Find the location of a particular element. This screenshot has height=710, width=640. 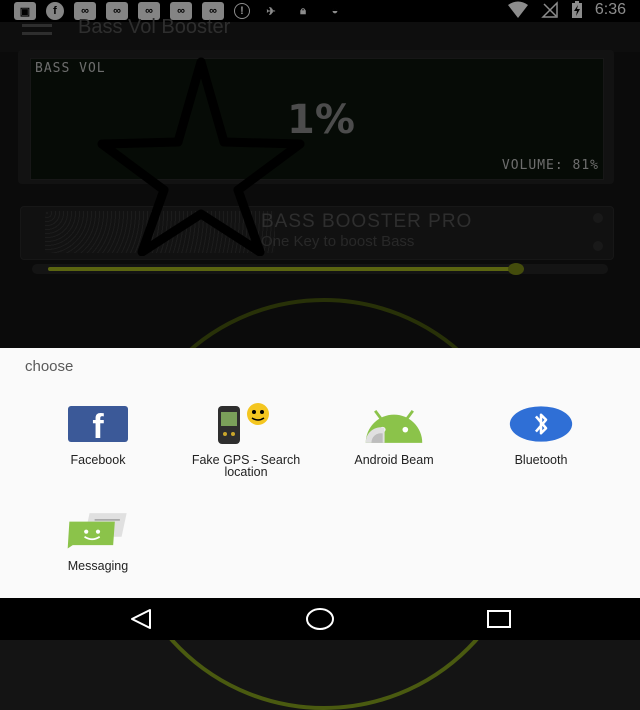

svg-text: f is located at coordinates (98, 425).